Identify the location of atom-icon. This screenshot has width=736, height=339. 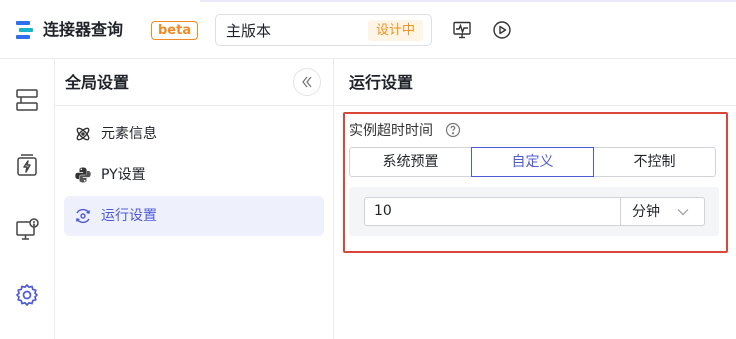
(83, 134).